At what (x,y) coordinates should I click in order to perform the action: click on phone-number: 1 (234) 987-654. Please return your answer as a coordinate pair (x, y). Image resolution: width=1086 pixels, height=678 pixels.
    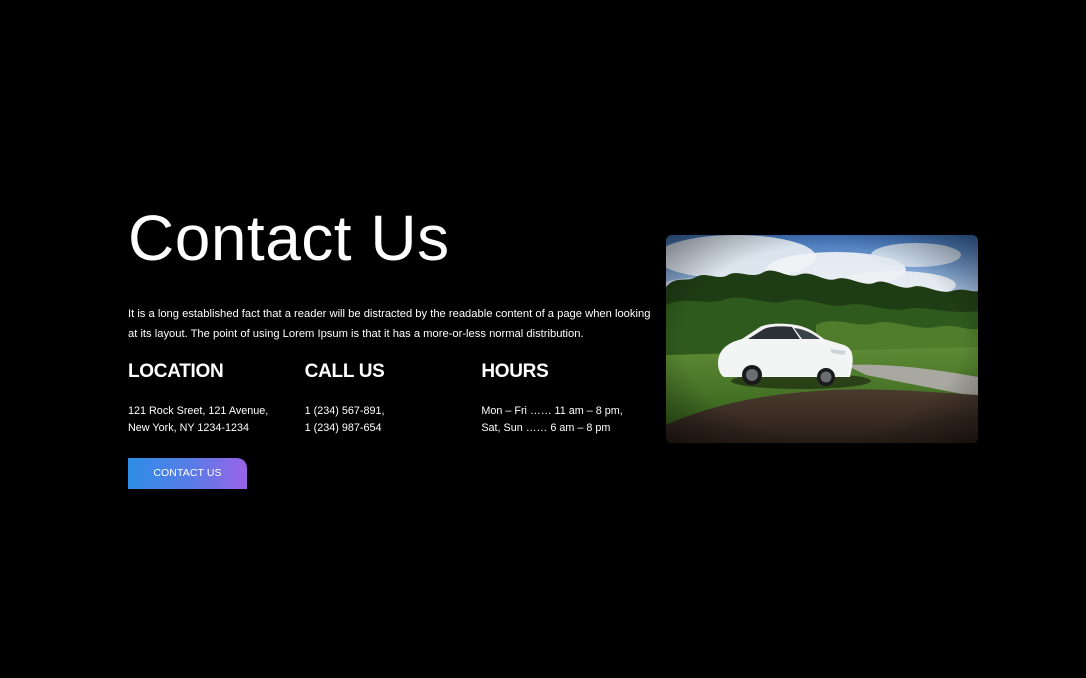
    Looking at the image, I should click on (393, 428).